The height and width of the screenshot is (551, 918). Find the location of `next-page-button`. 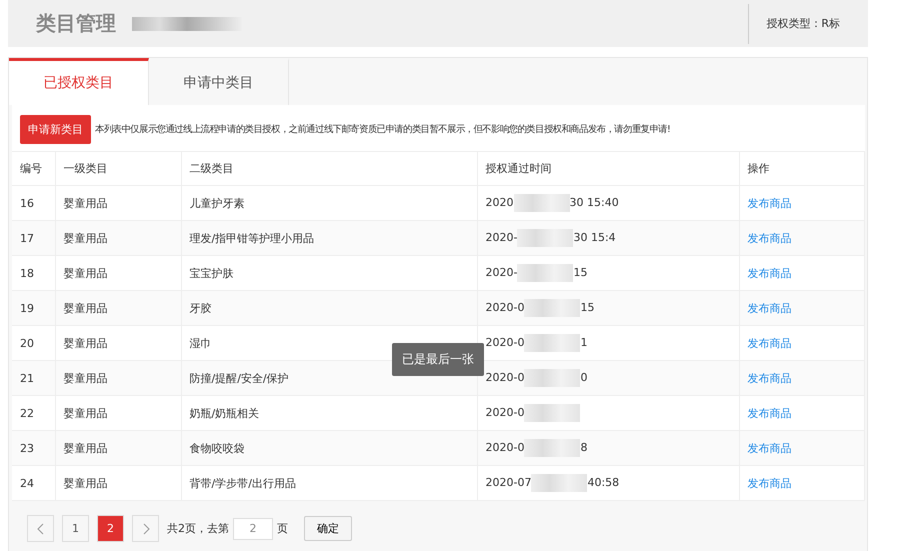

next-page-button is located at coordinates (145, 528).